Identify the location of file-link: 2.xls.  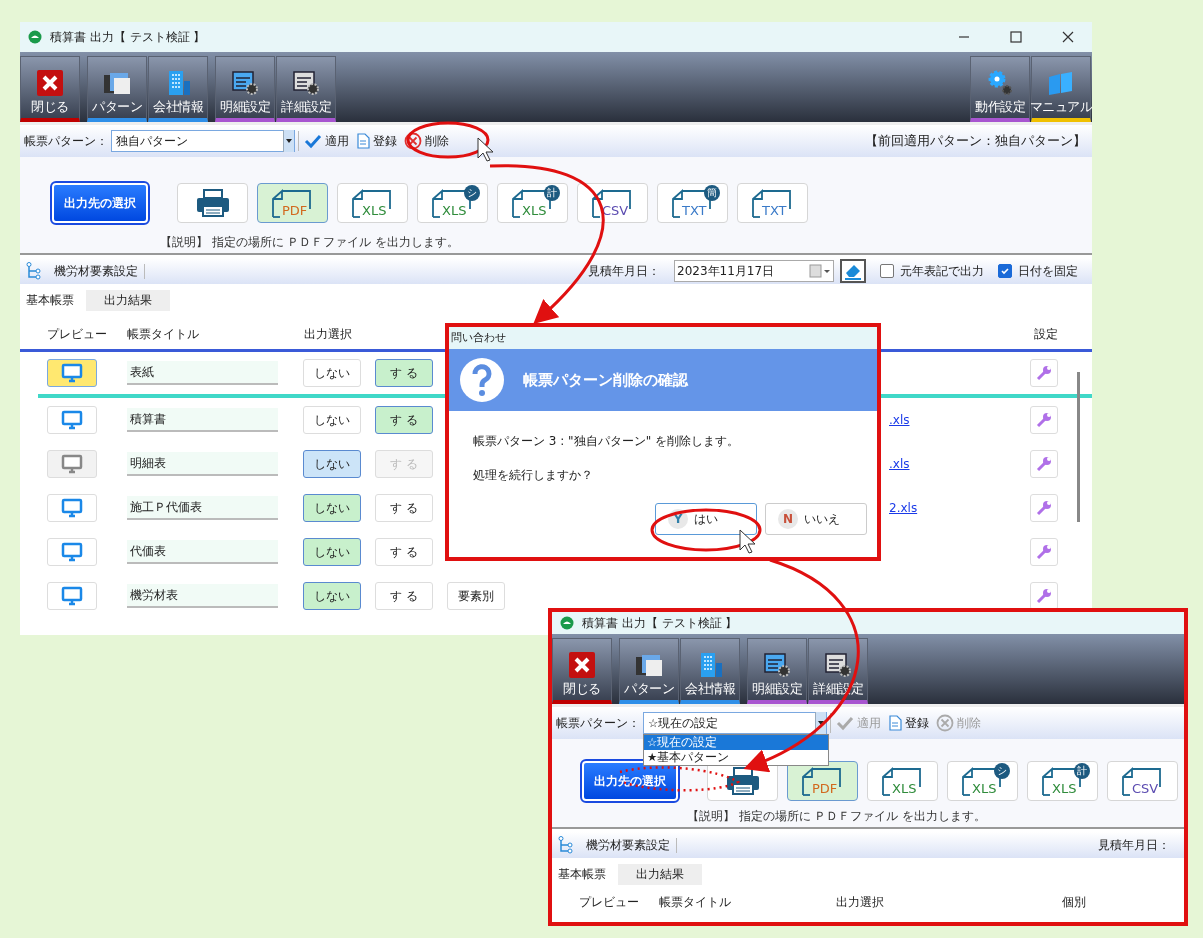
(903, 508).